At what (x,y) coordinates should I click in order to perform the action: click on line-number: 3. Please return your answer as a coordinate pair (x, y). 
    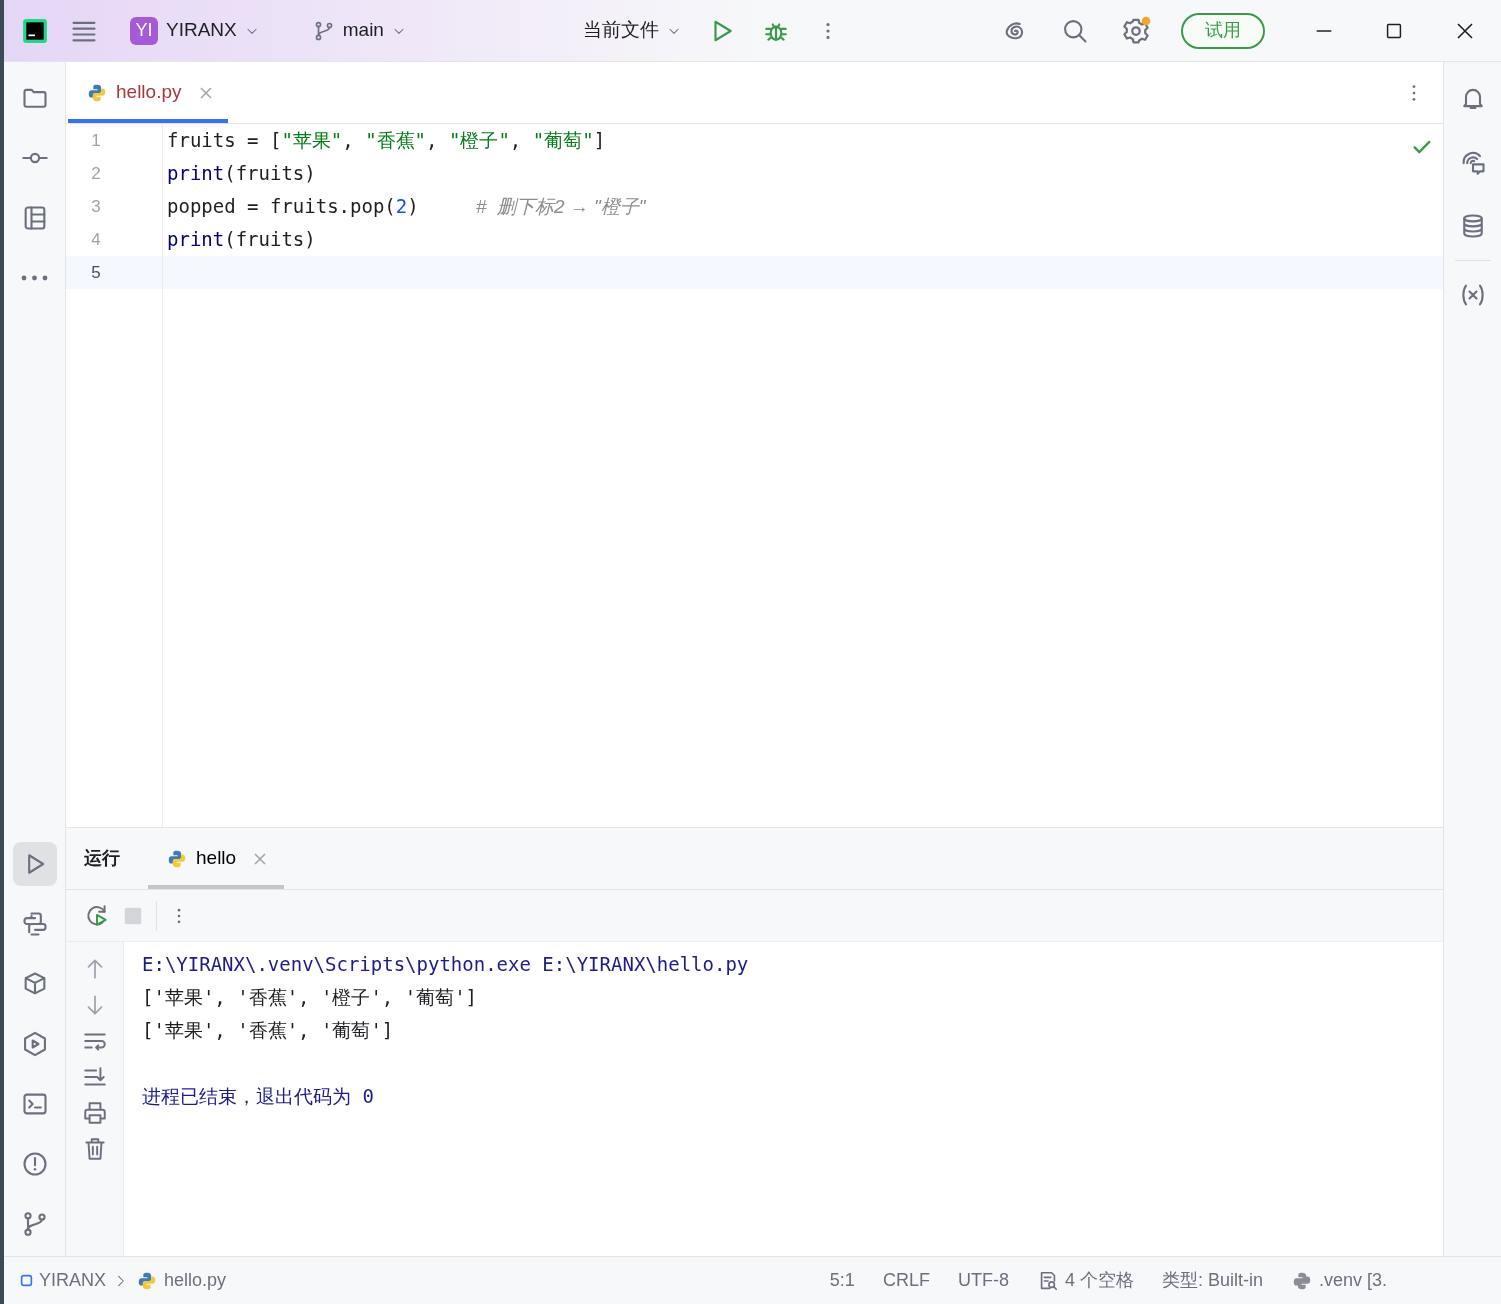
    Looking at the image, I should click on (96, 206).